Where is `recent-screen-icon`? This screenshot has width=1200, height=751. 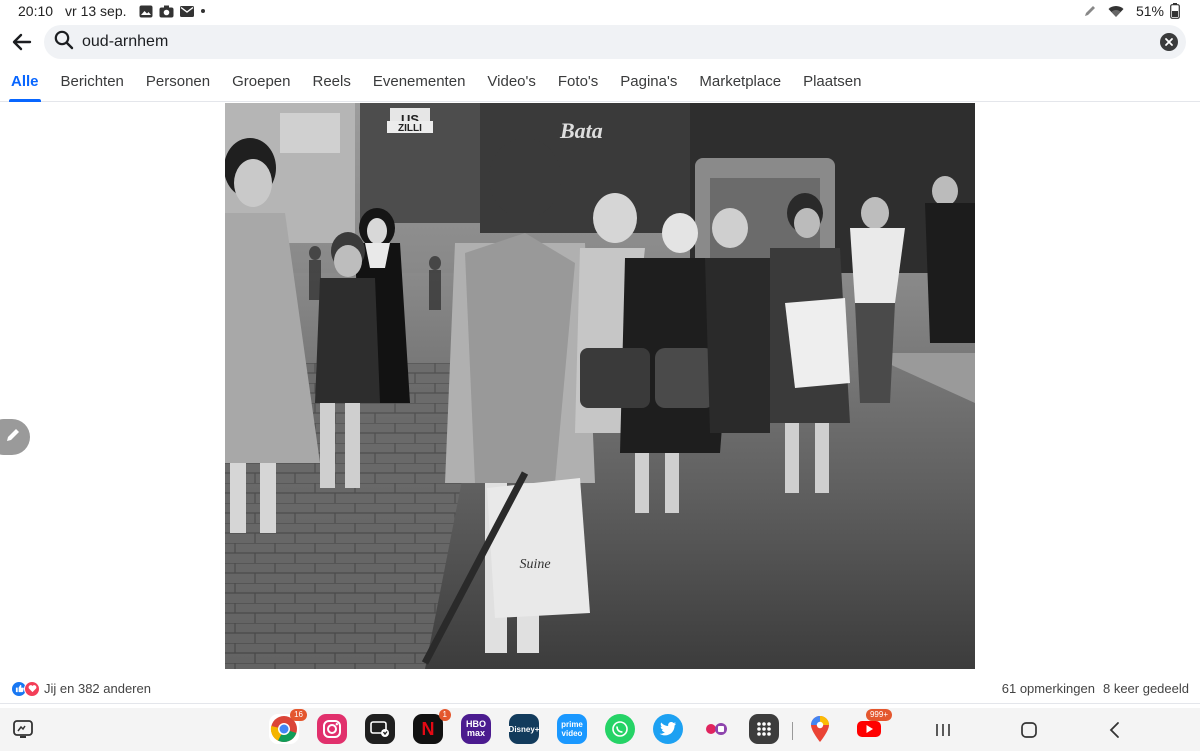
recent-screen-icon is located at coordinates (23, 729).